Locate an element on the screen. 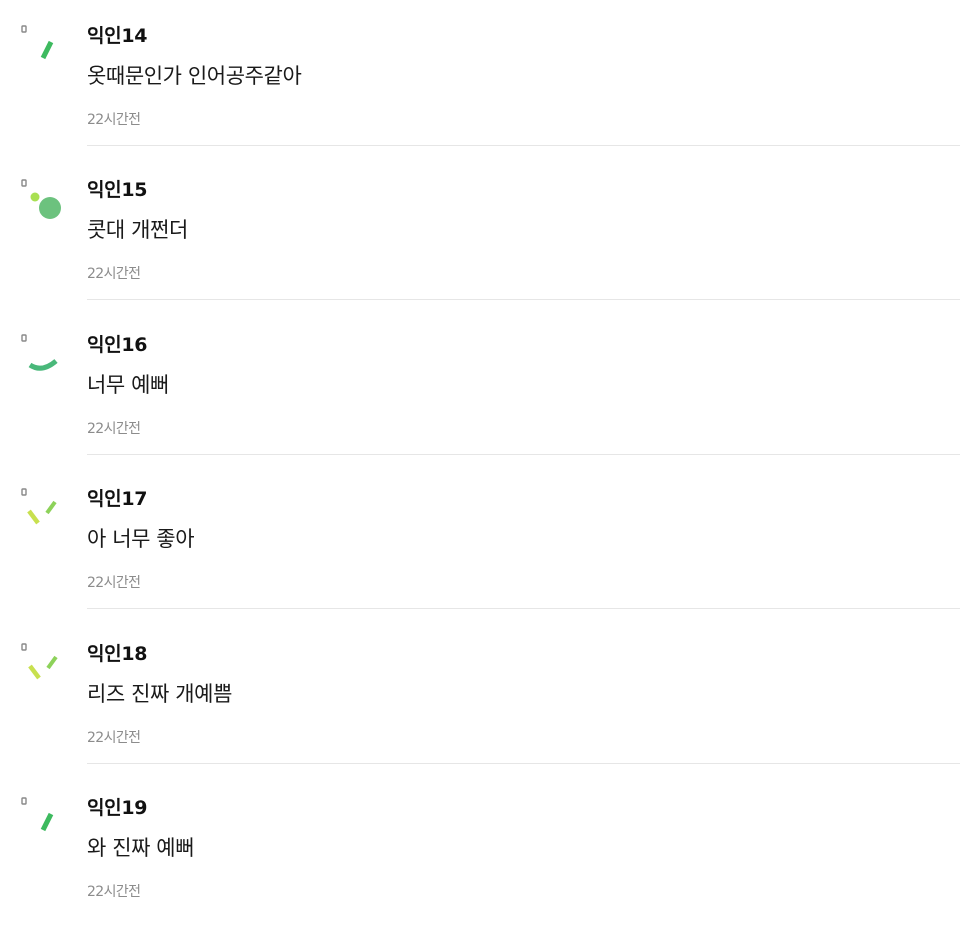 The height and width of the screenshot is (926, 960). green-dots-avatar-icon is located at coordinates (43, 203).